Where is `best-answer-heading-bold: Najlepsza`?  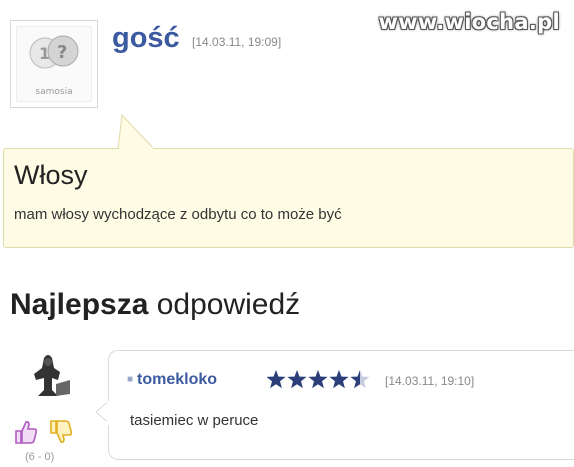
best-answer-heading-bold: Najlepsza is located at coordinates (79, 304).